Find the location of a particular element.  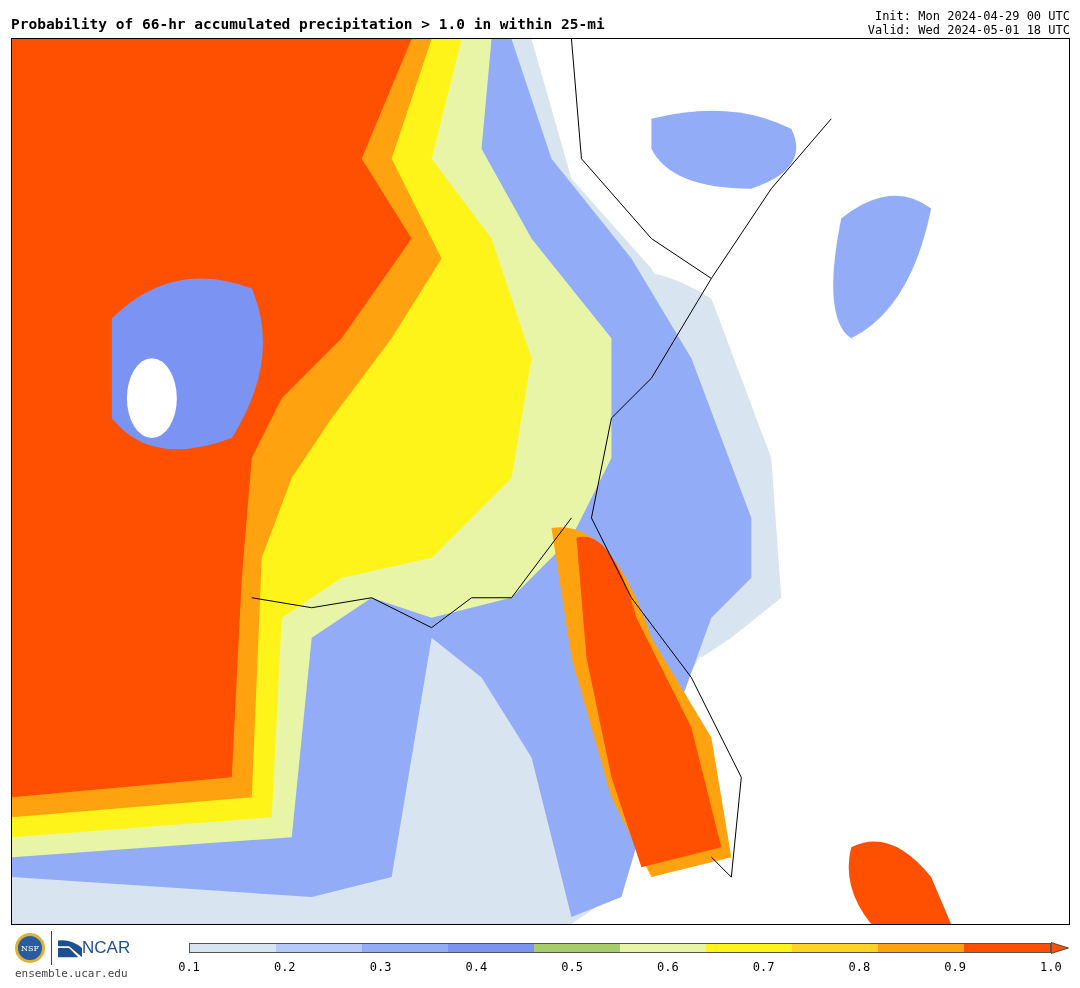

valid-time: Valid: Wed 2024-05-01 18 UTC is located at coordinates (968, 30).